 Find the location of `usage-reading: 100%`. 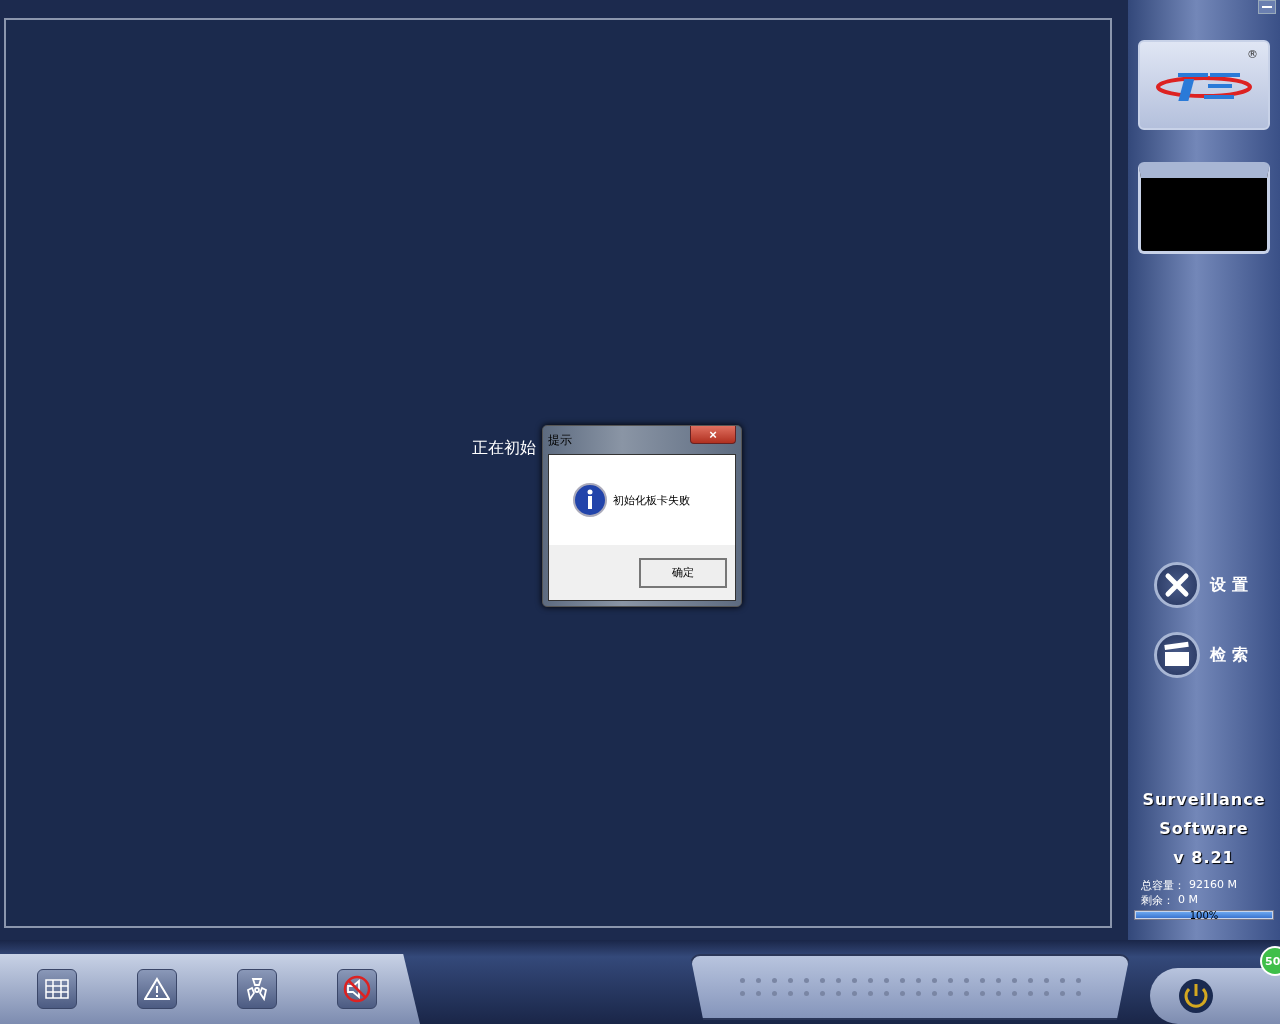

usage-reading: 100% is located at coordinates (1204, 915).